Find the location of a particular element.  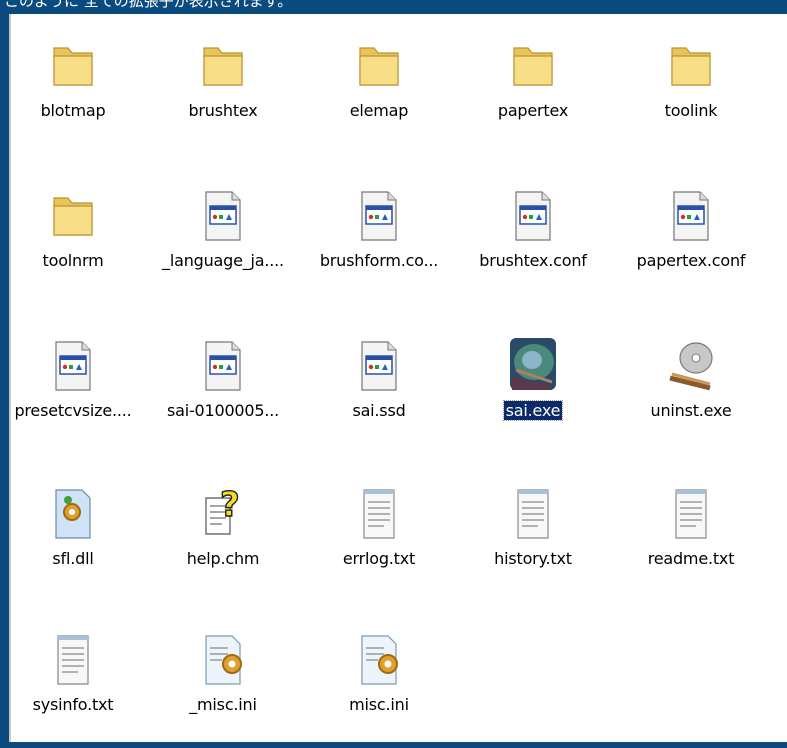

file-label-text: blotmap is located at coordinates (73, 110).